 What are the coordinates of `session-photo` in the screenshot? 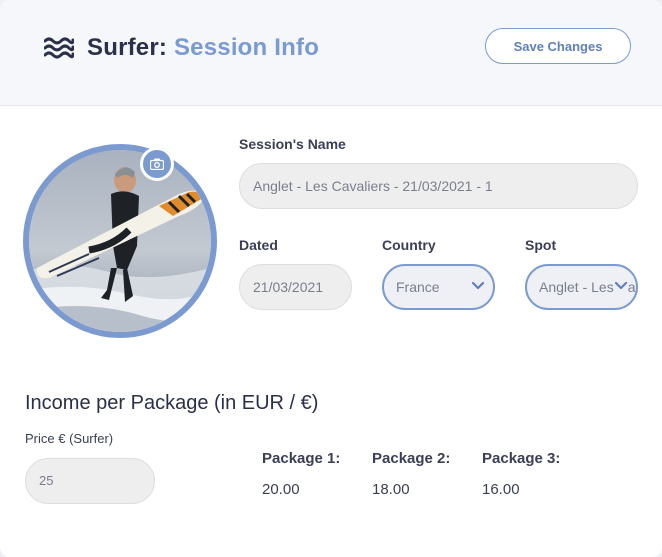 It's located at (120, 241).